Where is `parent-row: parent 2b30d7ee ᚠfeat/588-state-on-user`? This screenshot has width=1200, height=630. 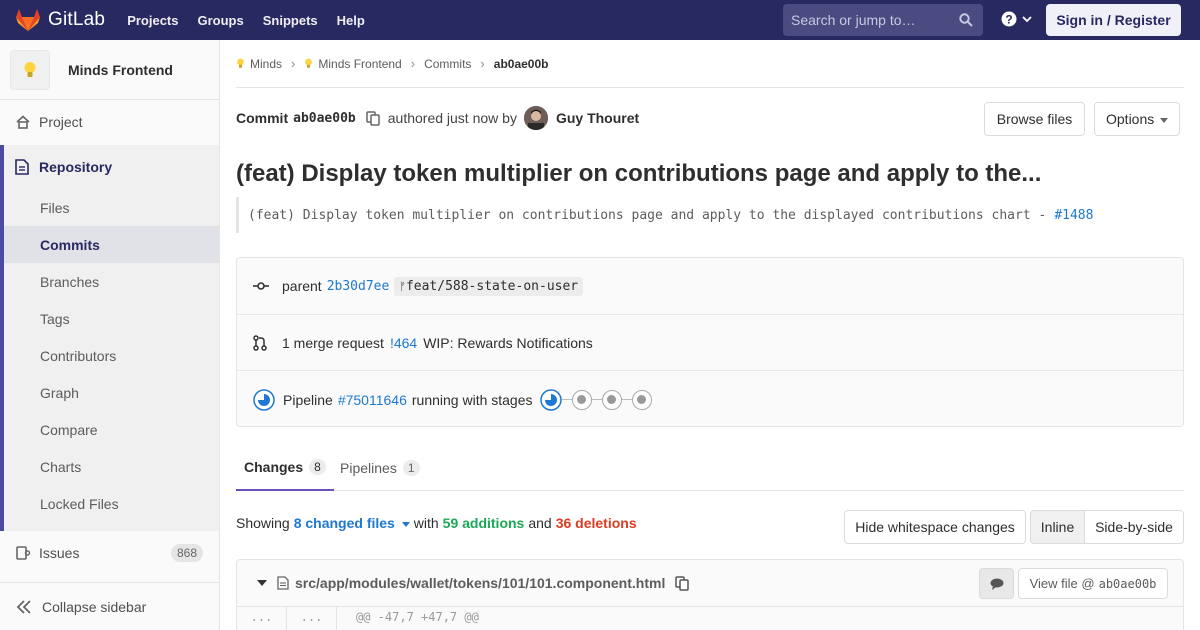 parent-row: parent 2b30d7ee ᚠfeat/588-state-on-user is located at coordinates (710, 286).